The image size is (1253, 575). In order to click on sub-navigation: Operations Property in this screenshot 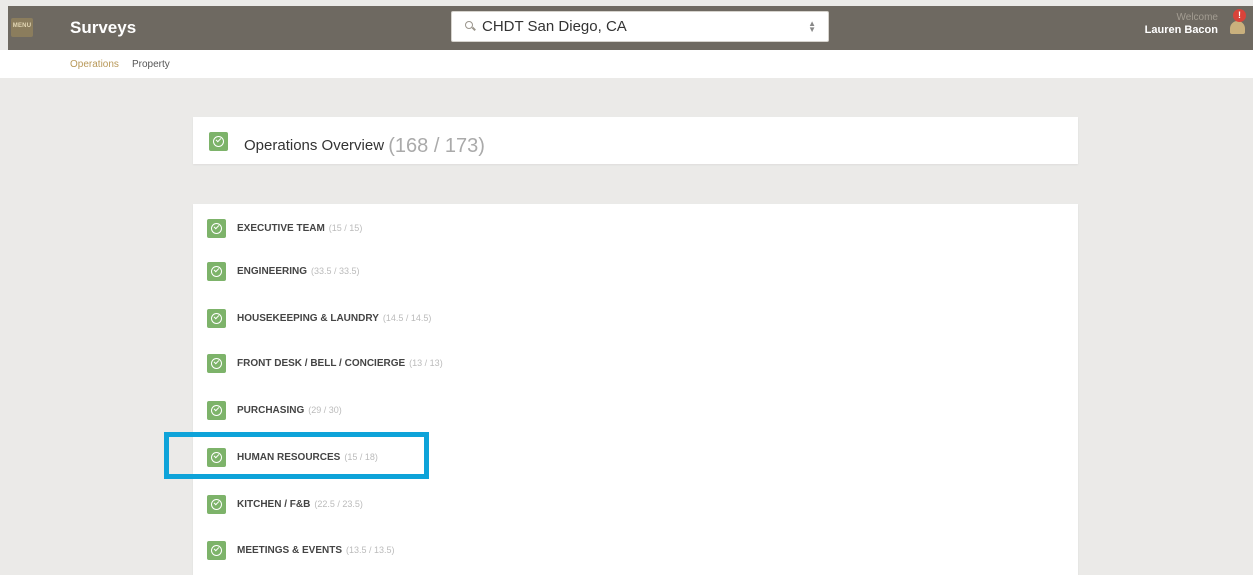, I will do `click(626, 64)`.